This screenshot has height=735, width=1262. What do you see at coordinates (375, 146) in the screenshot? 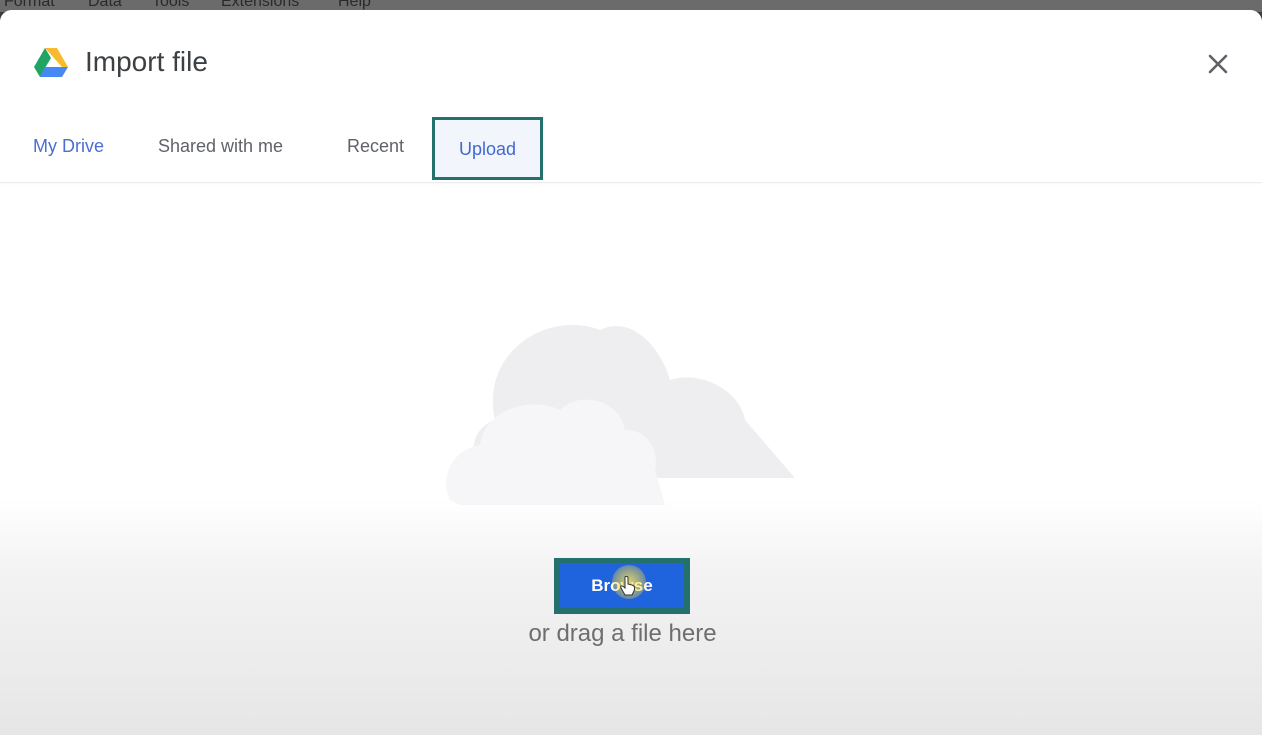
I see `tab-recent: Recent` at bounding box center [375, 146].